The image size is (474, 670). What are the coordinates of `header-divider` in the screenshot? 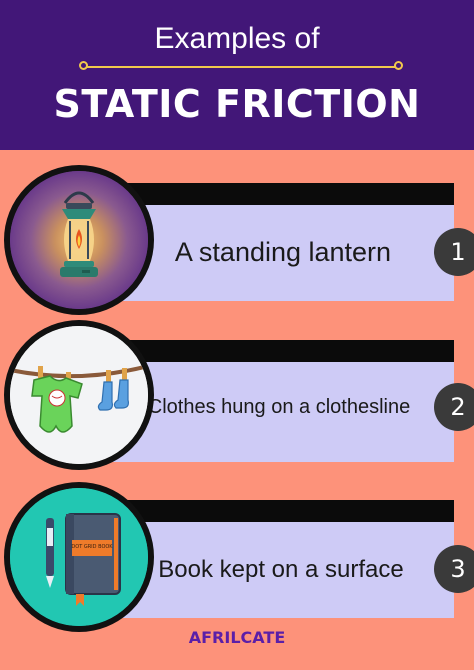 It's located at (241, 67).